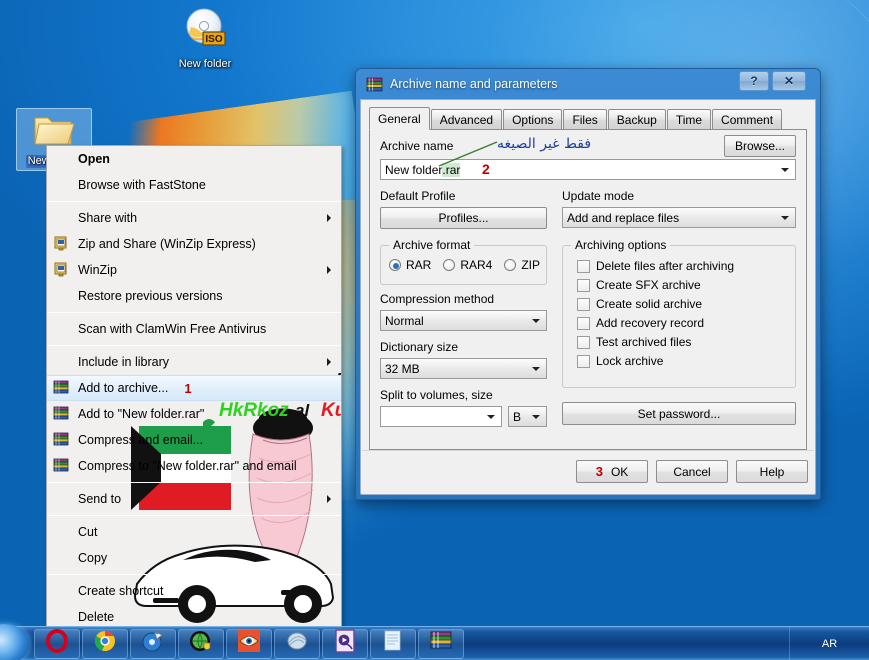 This screenshot has height=660, width=869. I want to click on tab-backup: Backup, so click(636, 119).